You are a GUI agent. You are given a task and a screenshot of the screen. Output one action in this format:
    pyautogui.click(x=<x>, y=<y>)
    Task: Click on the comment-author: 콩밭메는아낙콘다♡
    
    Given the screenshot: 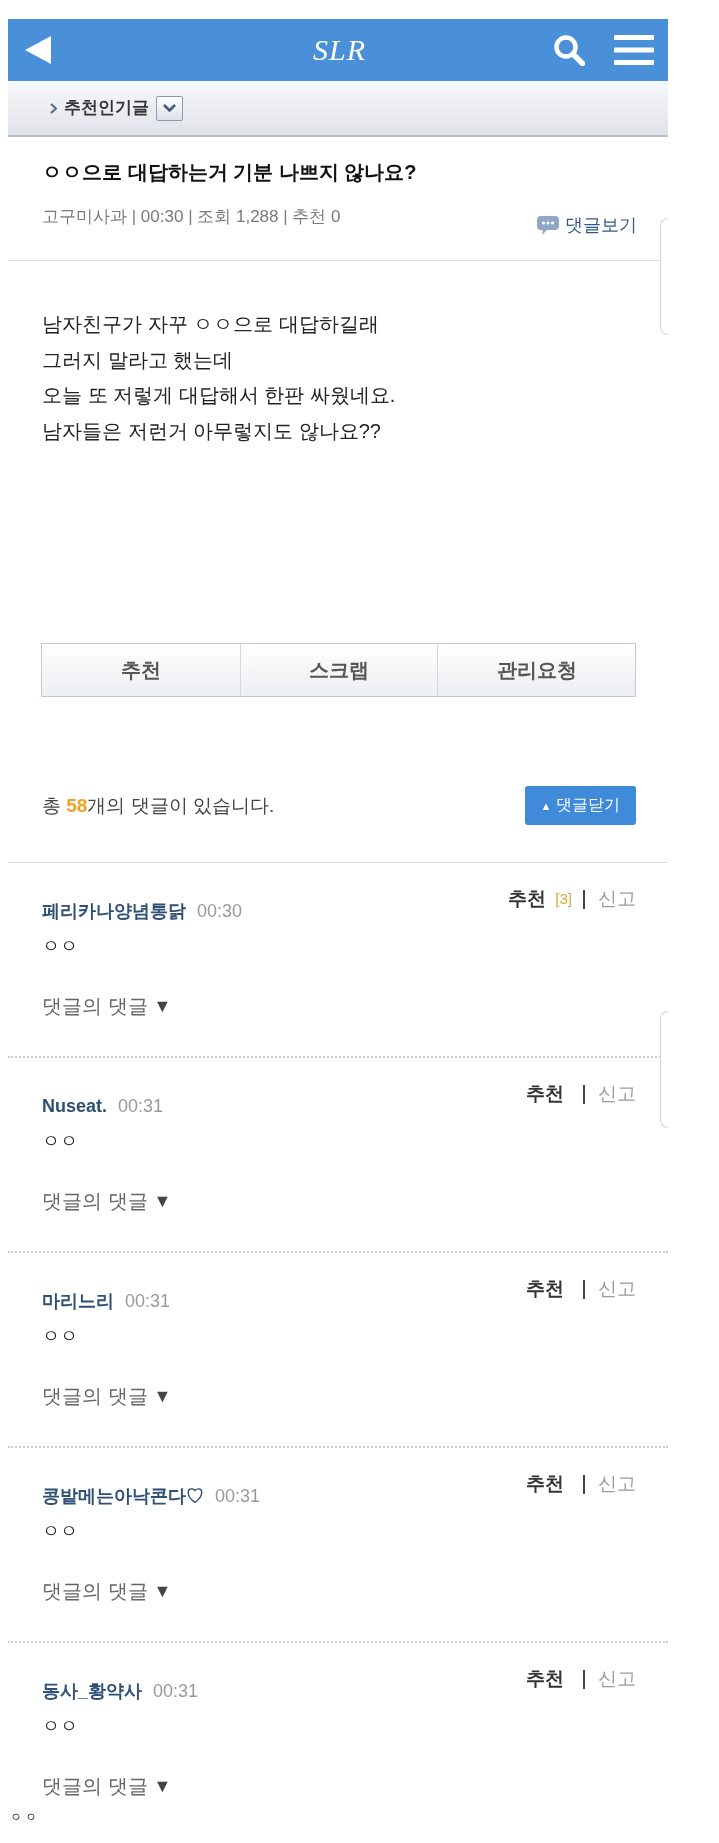 What is the action you would take?
    pyautogui.click(x=123, y=1496)
    